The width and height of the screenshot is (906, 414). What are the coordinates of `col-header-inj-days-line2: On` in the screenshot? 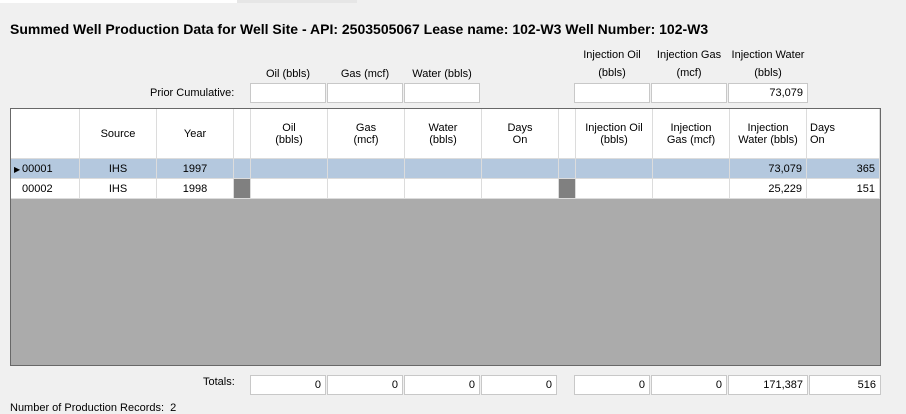 It's located at (817, 139).